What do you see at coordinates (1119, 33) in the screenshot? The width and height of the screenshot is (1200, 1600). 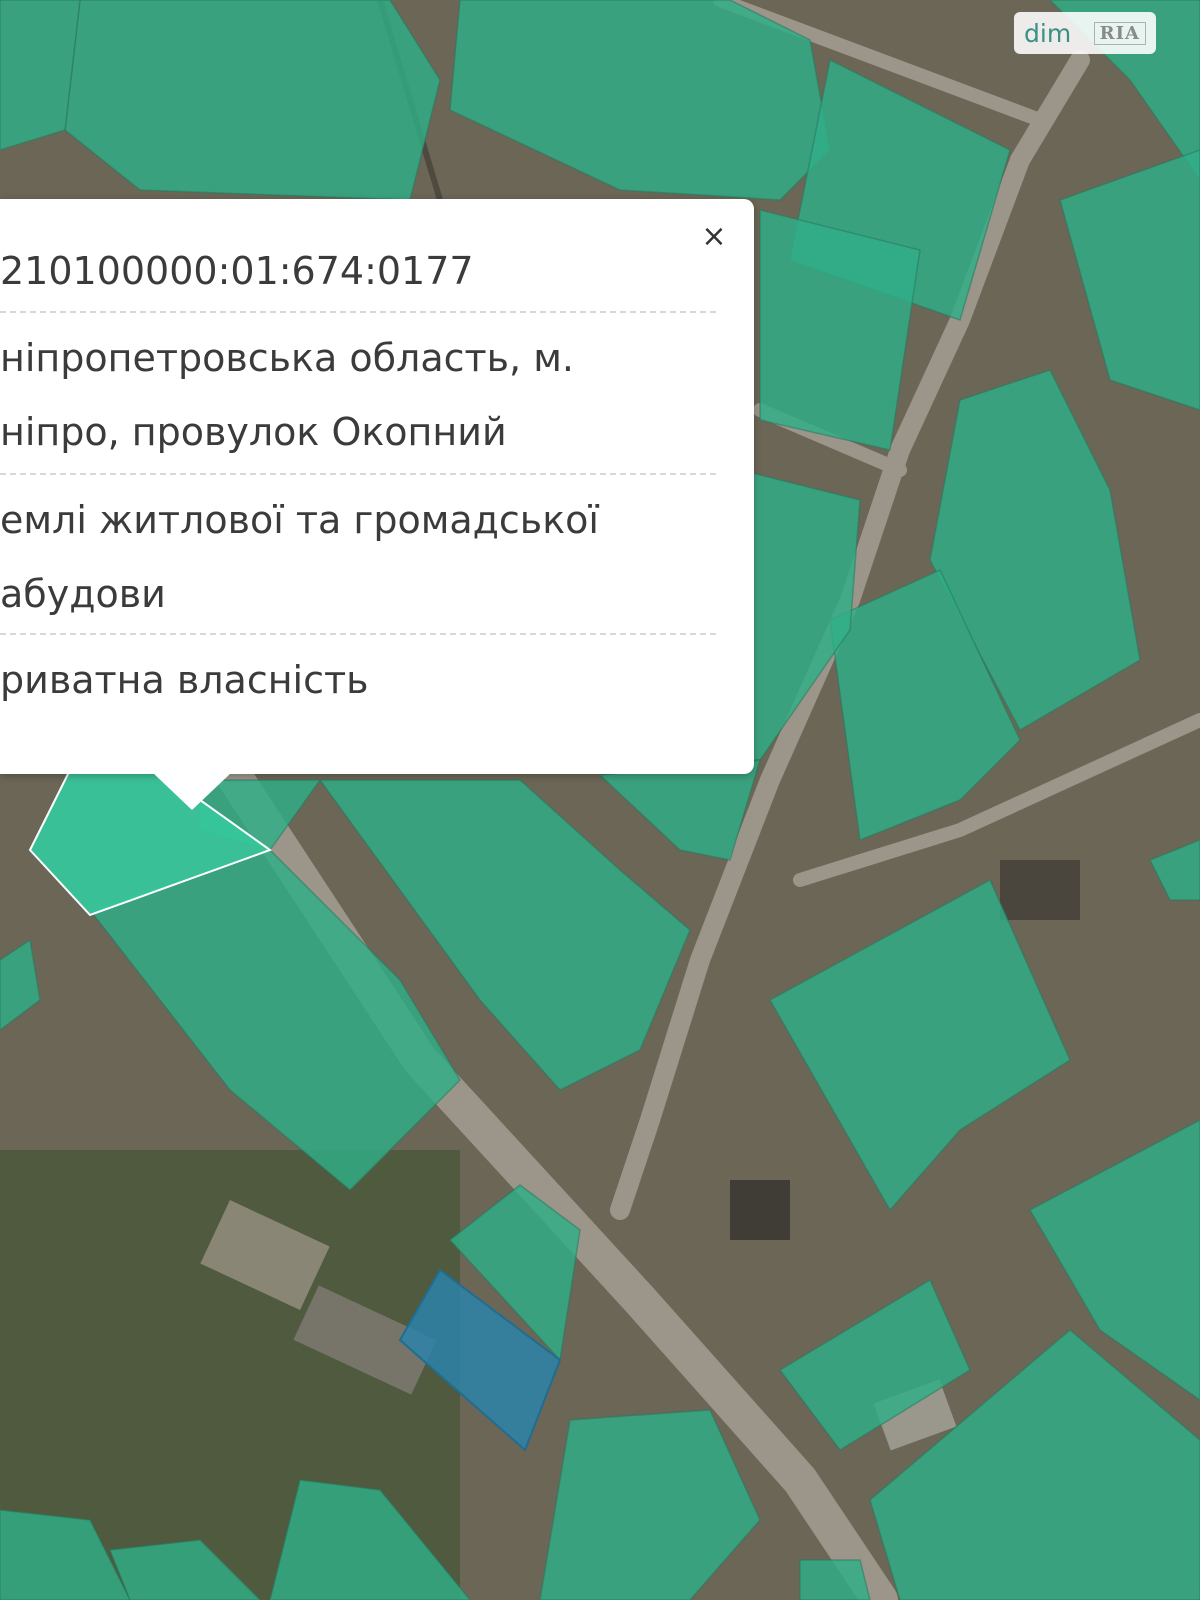 I see `watermark-ria-logo: RIA` at bounding box center [1119, 33].